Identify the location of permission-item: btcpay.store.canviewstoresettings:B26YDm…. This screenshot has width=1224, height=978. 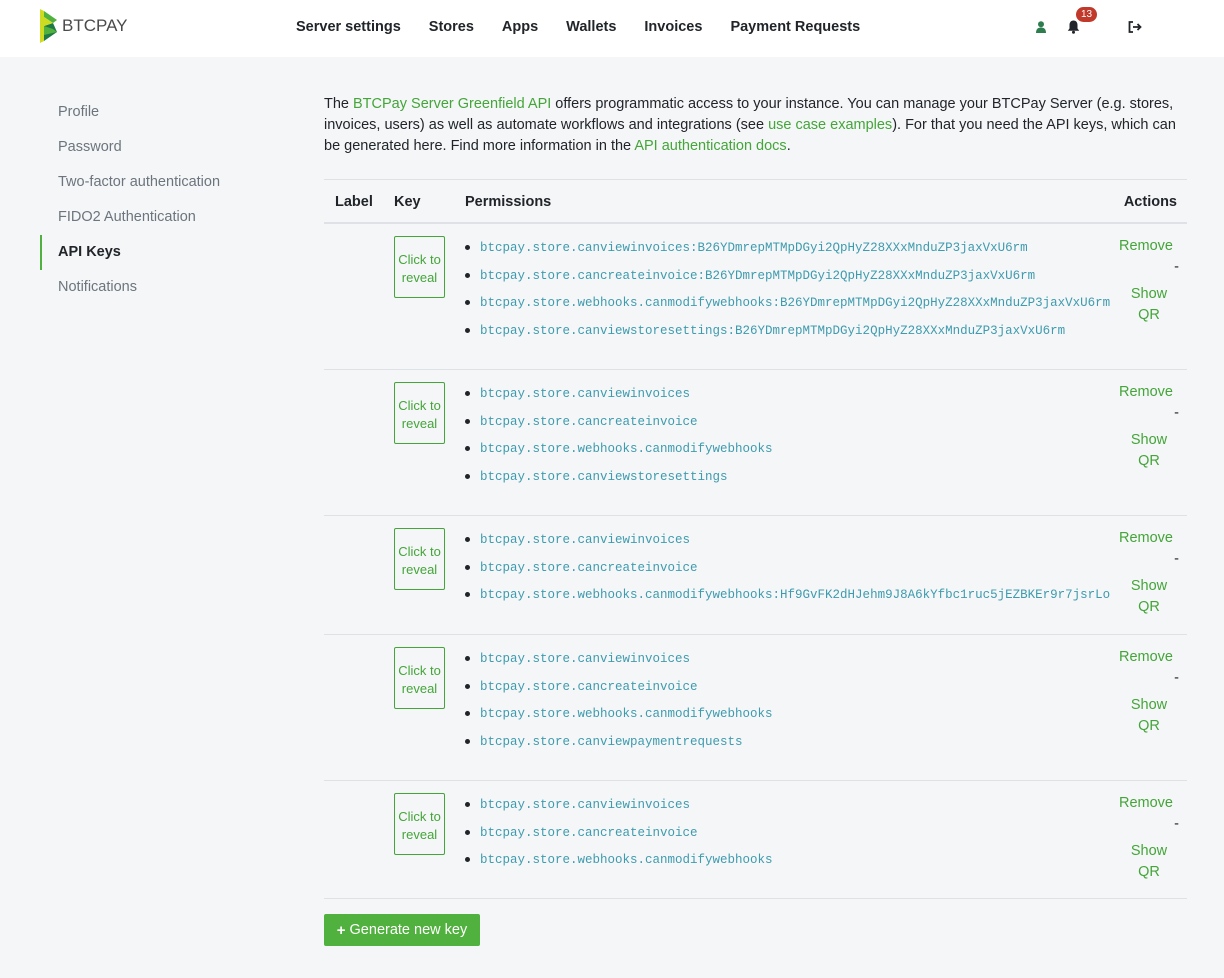
(787, 336).